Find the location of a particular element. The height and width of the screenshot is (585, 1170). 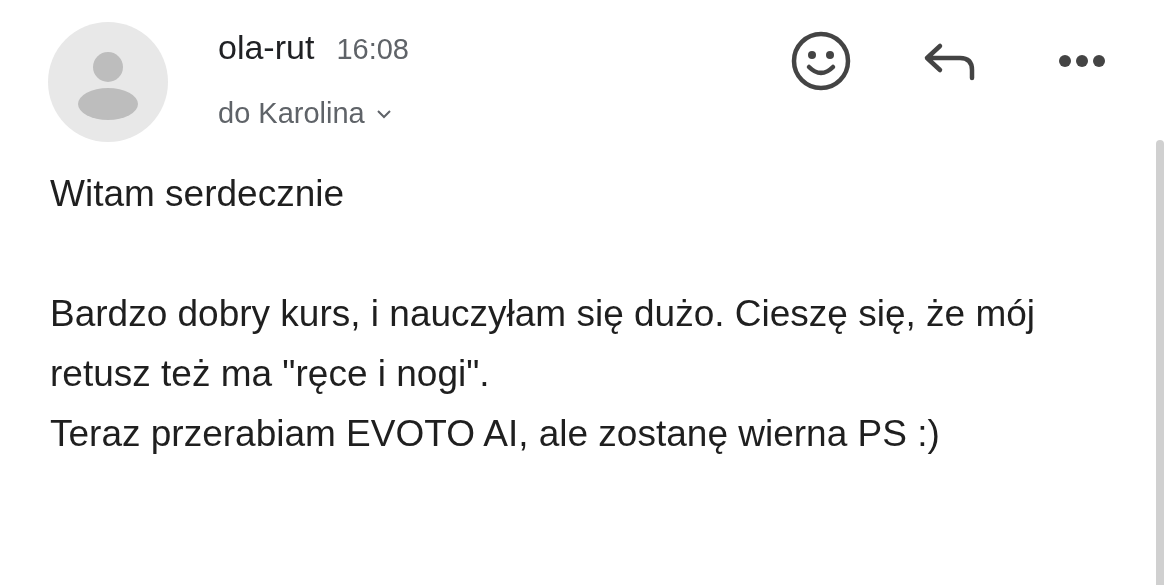

scrollbar is located at coordinates (1160, 362).